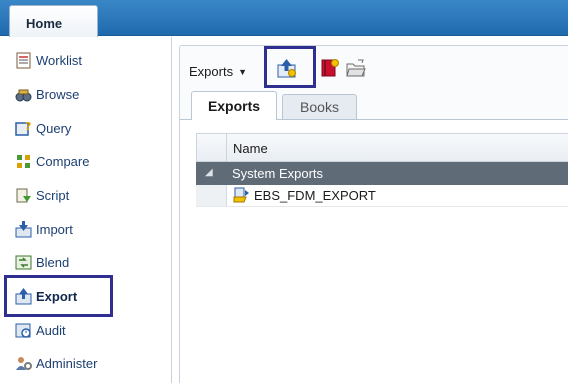 Image resolution: width=568 pixels, height=383 pixels. Describe the element at coordinates (63, 161) in the screenshot. I see `sidebar-item-label: Compare` at that location.